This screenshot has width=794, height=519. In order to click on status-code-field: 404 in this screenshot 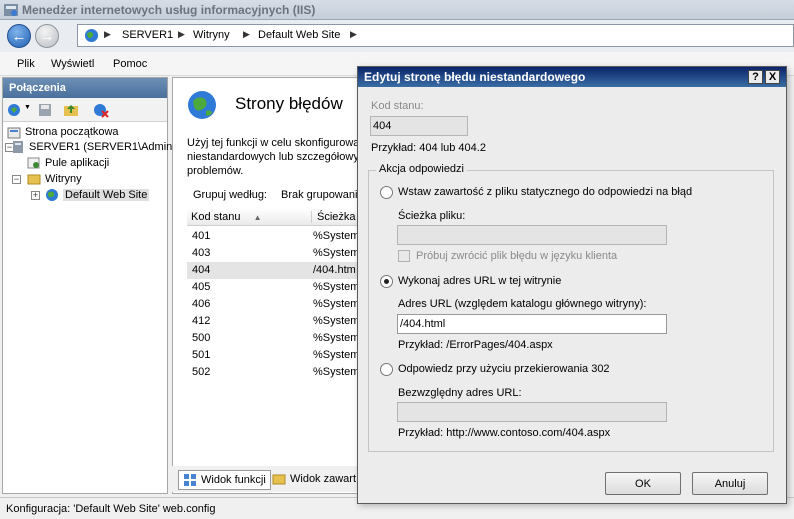, I will do `click(419, 126)`.